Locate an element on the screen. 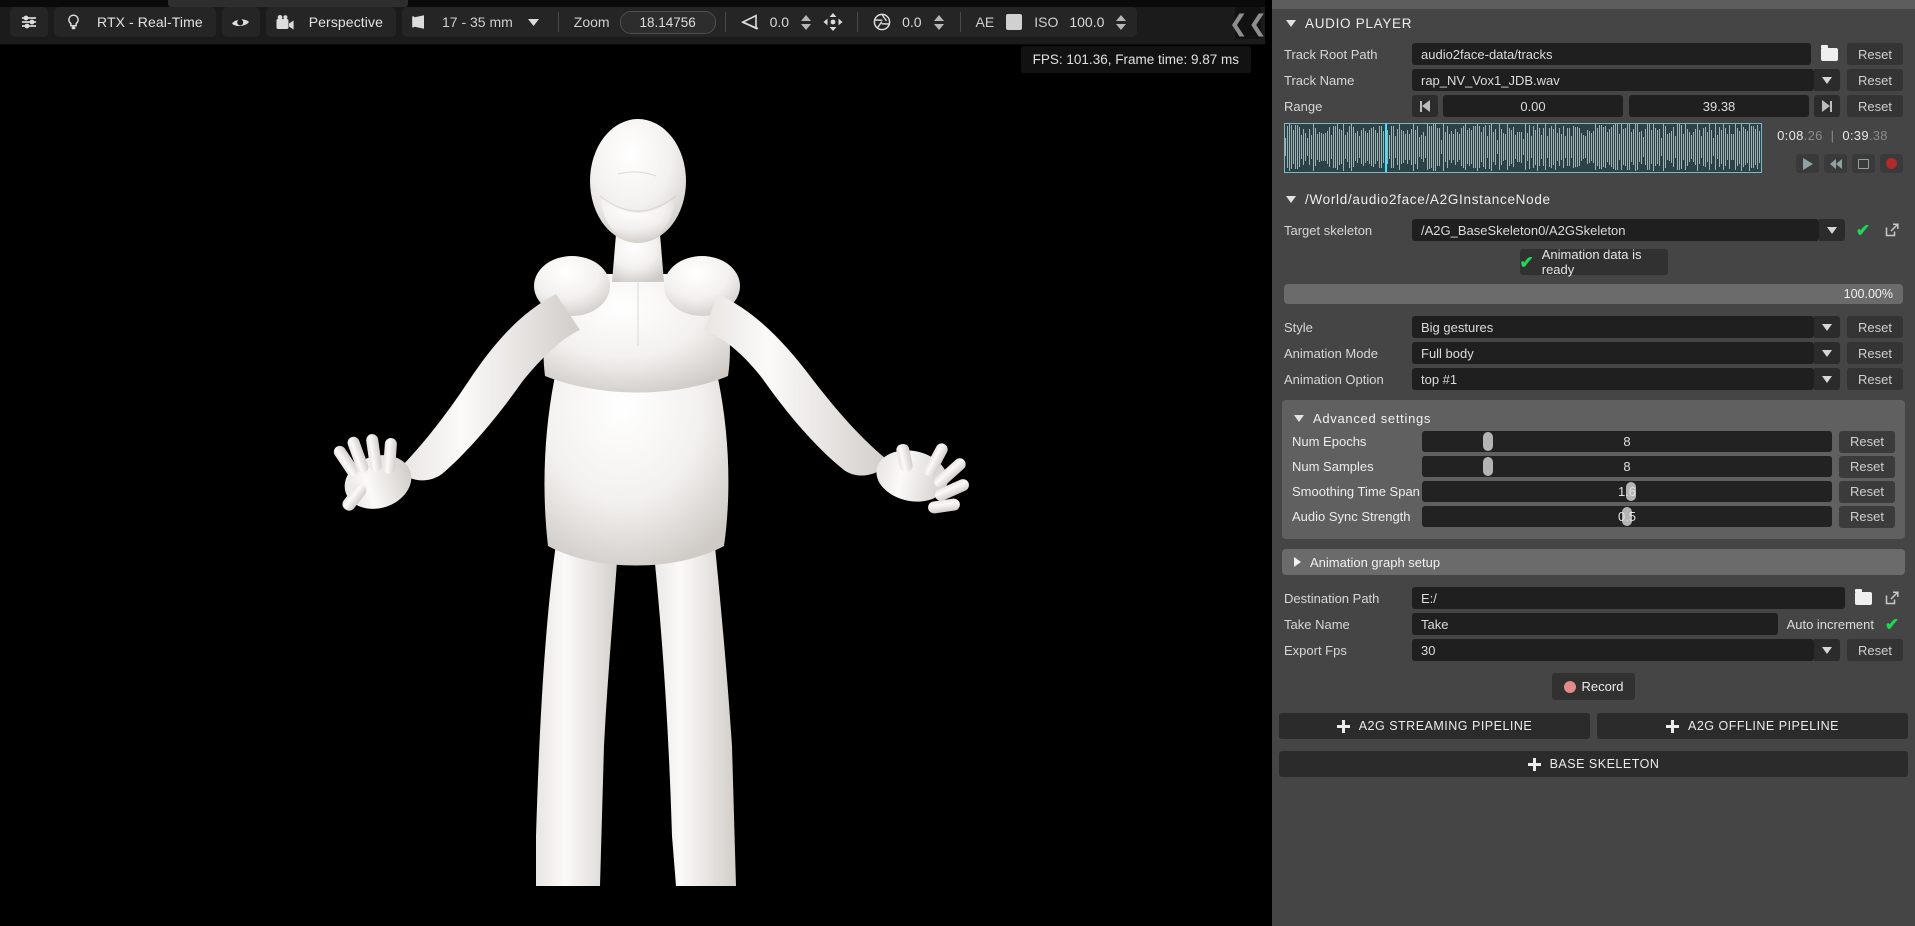  range-end-input: 39.38 is located at coordinates (1719, 106).